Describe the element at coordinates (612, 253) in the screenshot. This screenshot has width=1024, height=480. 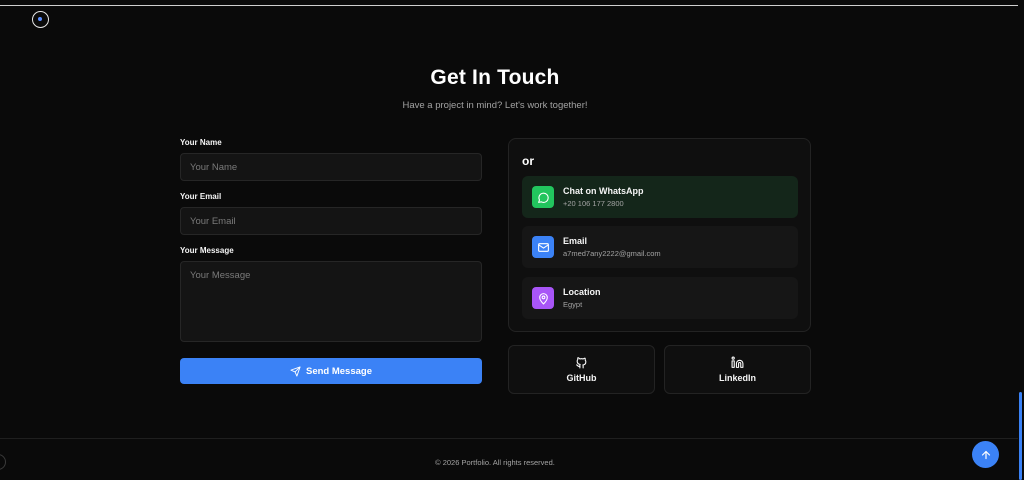
I see `email-address: a7med7any2222@gmail.com` at that location.